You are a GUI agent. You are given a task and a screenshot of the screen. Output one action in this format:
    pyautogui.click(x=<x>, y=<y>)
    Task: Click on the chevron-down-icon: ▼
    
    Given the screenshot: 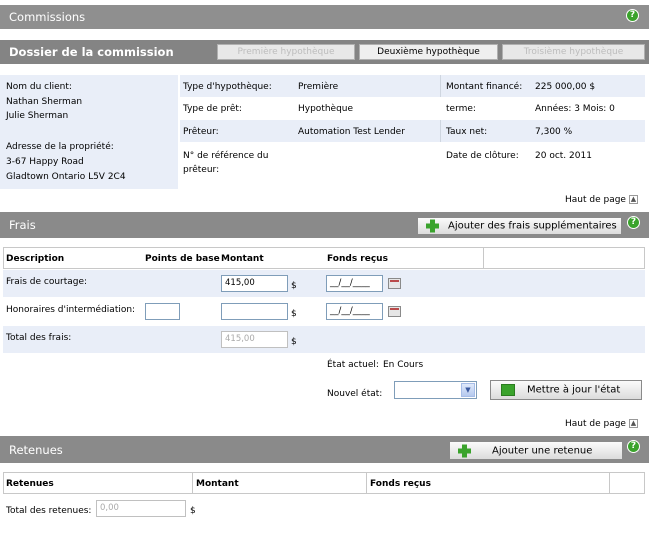 What is the action you would take?
    pyautogui.click(x=468, y=390)
    